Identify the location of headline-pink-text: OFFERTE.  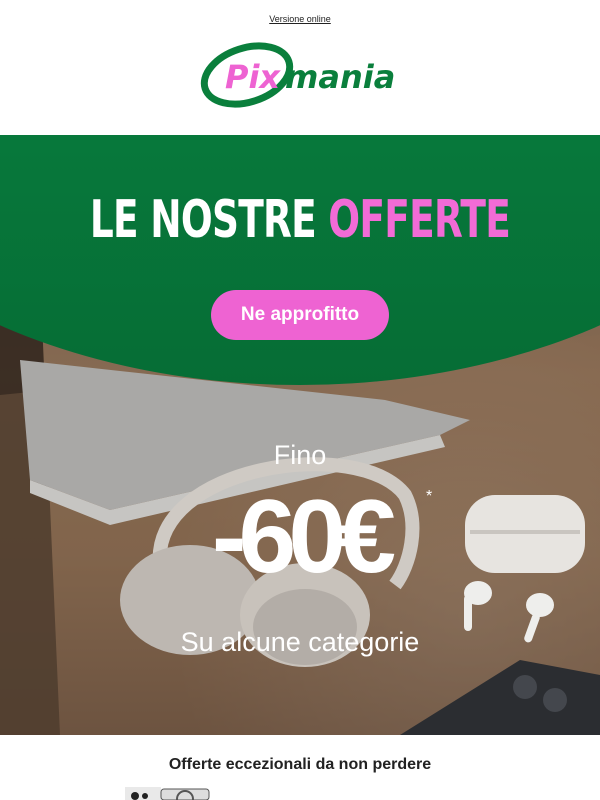
(419, 220).